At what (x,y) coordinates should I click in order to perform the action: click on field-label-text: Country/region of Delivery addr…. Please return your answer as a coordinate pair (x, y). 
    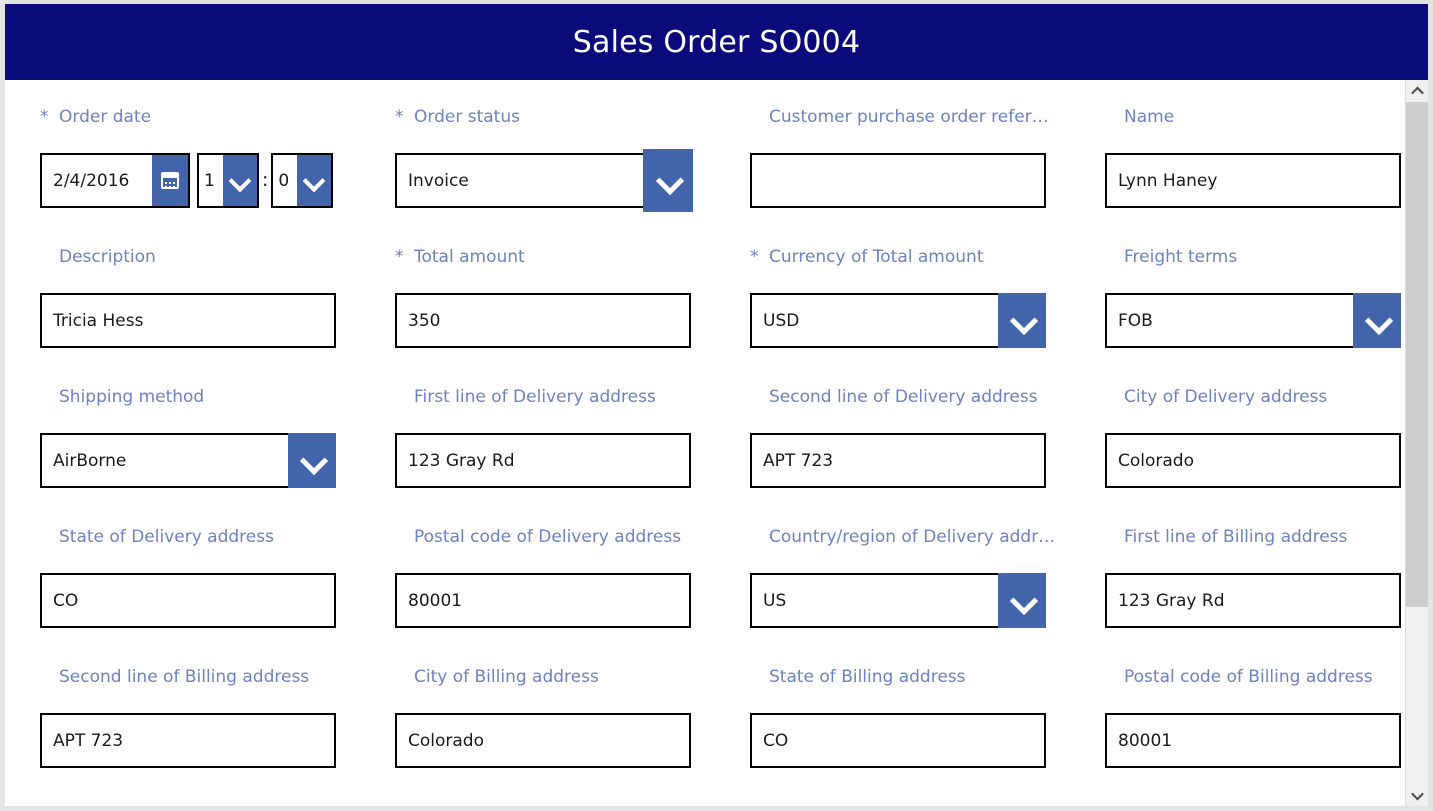
    Looking at the image, I should click on (912, 537).